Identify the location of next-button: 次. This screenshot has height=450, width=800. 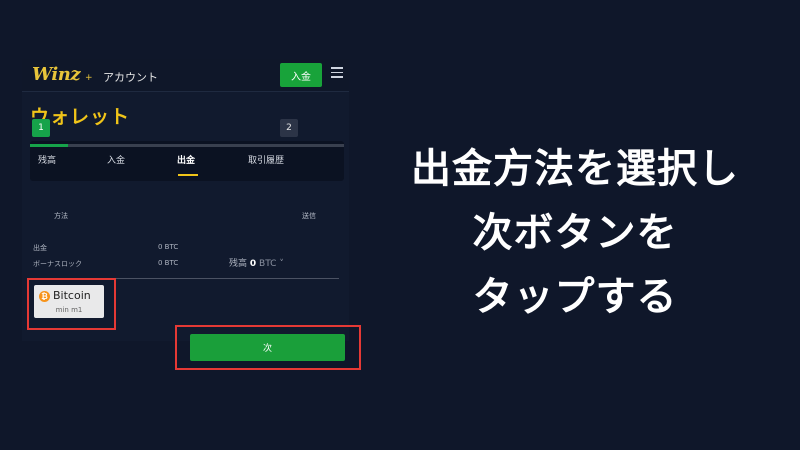
(267, 347).